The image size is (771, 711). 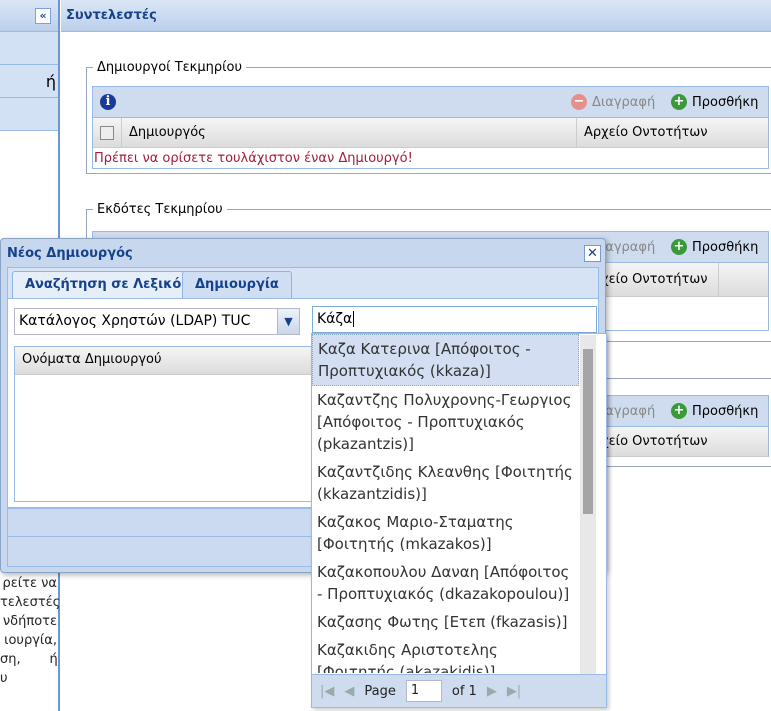 I want to click on last-page-icon: ▶|, so click(x=514, y=691).